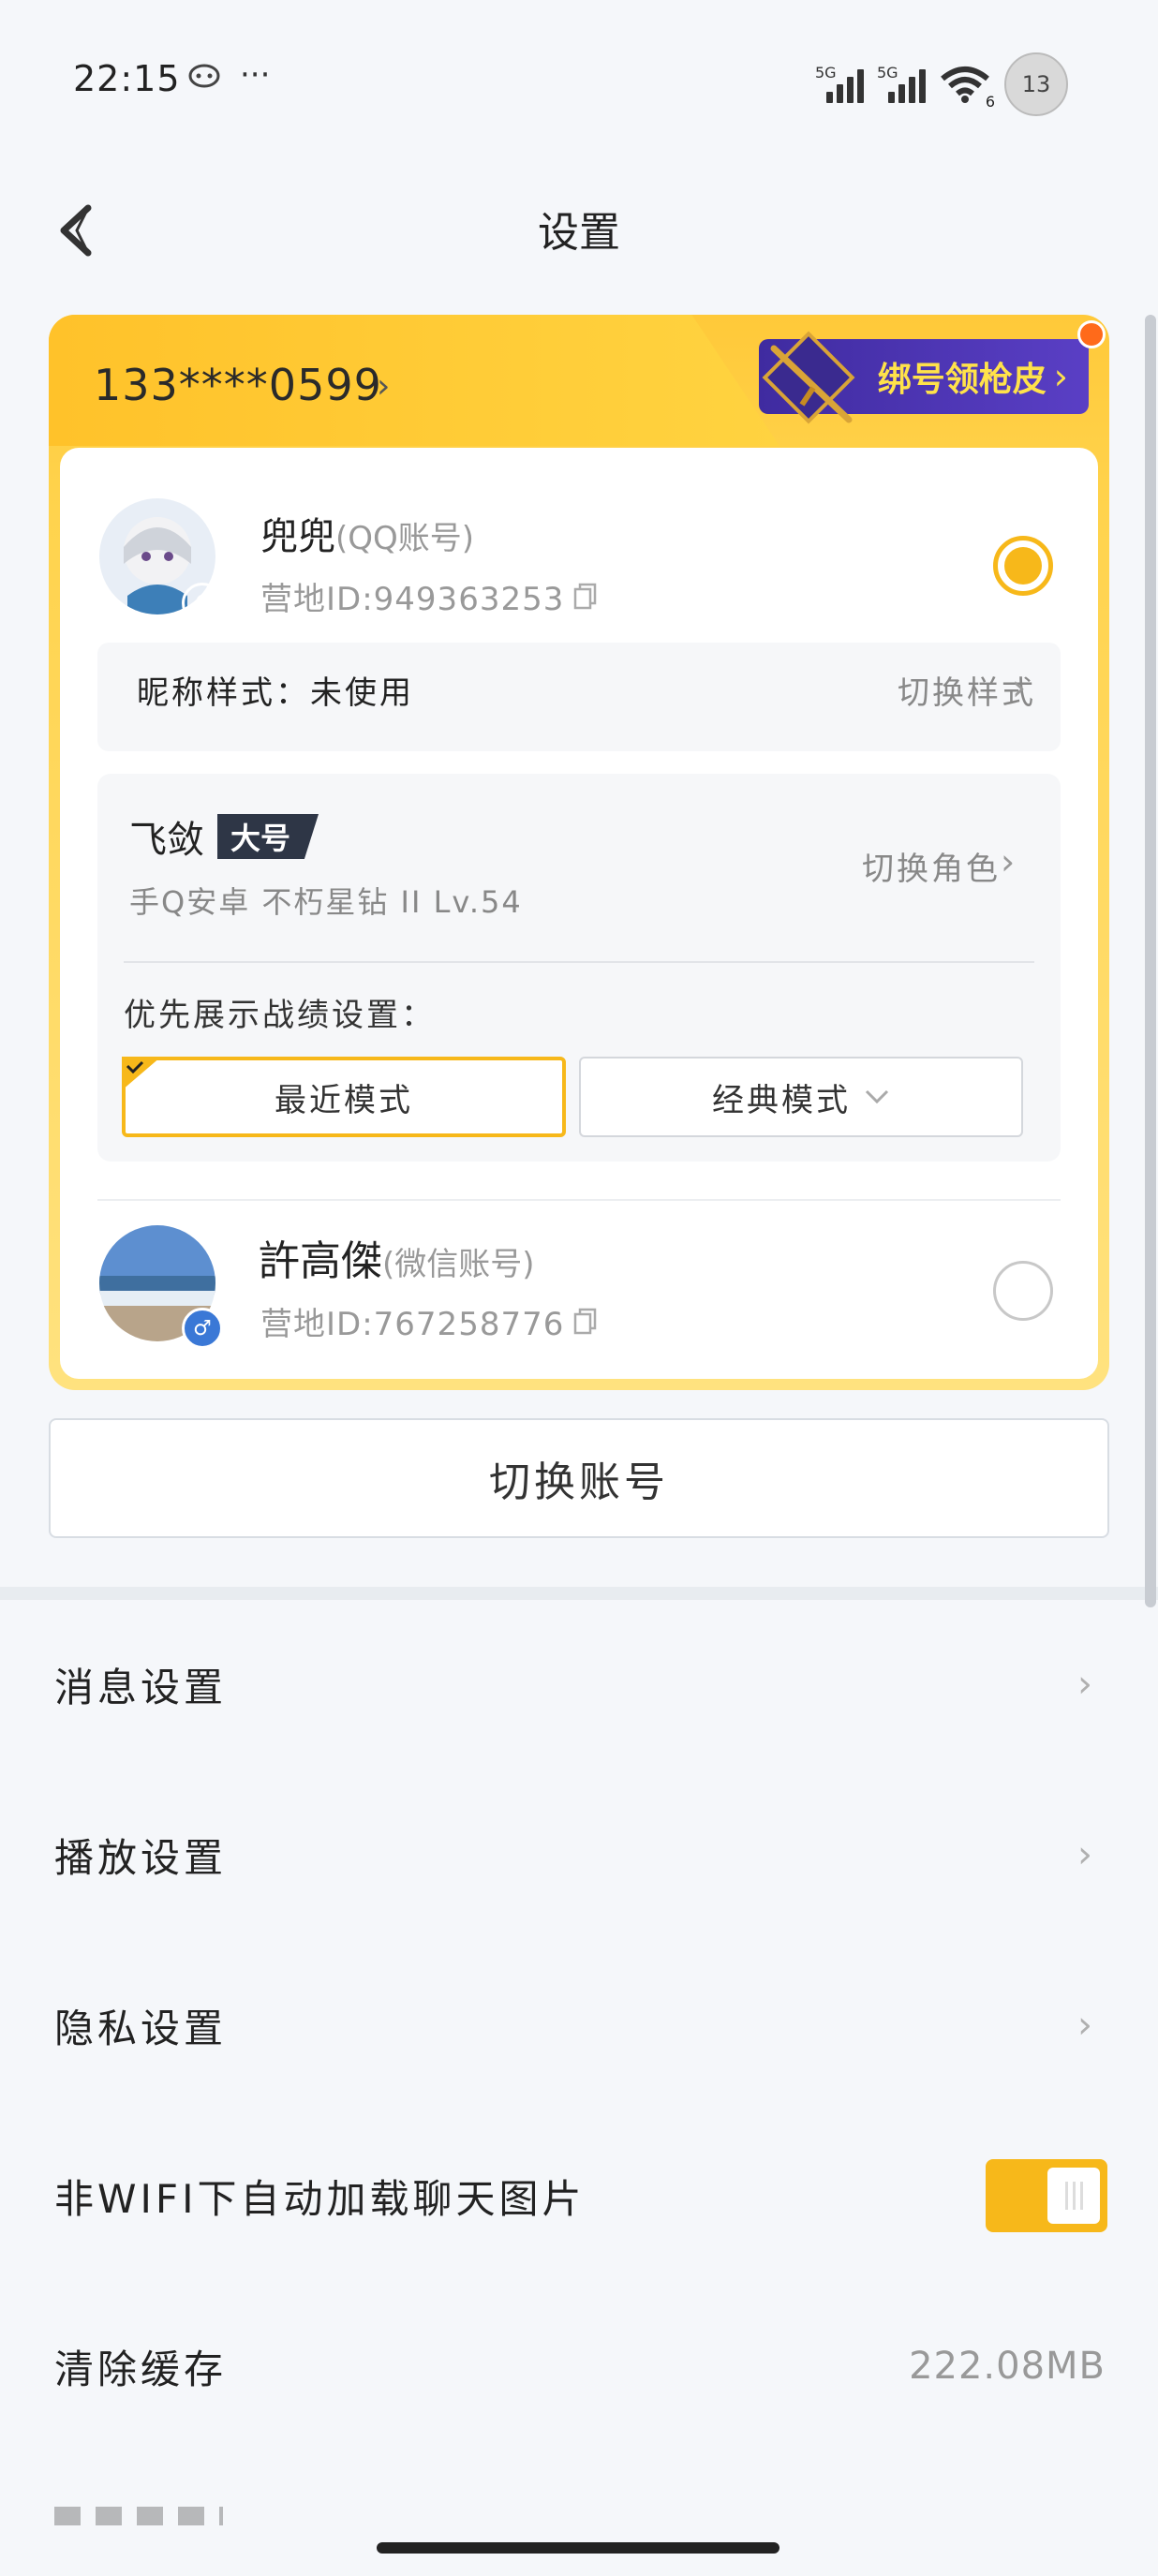  Describe the element at coordinates (1036, 84) in the screenshot. I see `user-status-avatar: 13` at that location.